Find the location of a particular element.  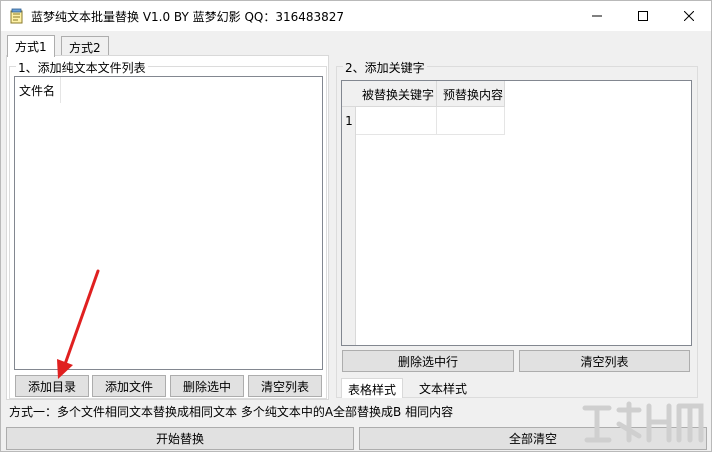

notepad-icon is located at coordinates (16, 16).